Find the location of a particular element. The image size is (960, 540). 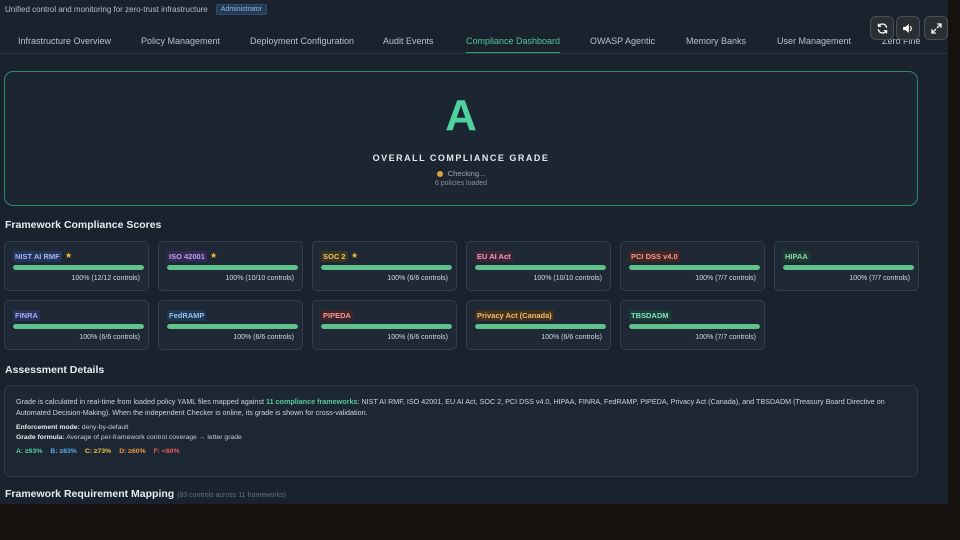

framework-card: TBSDADM 100% (7/7 controls) is located at coordinates (692, 325).